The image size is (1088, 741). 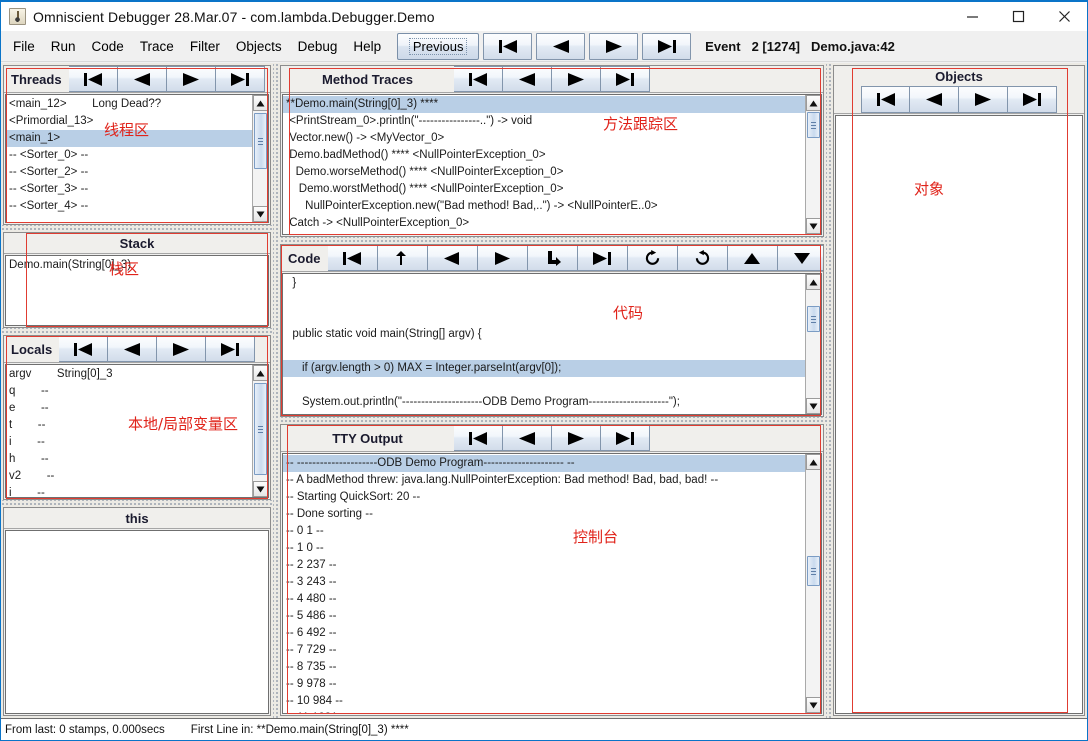 I want to click on list-item: -- 10 984 --, so click(x=544, y=701).